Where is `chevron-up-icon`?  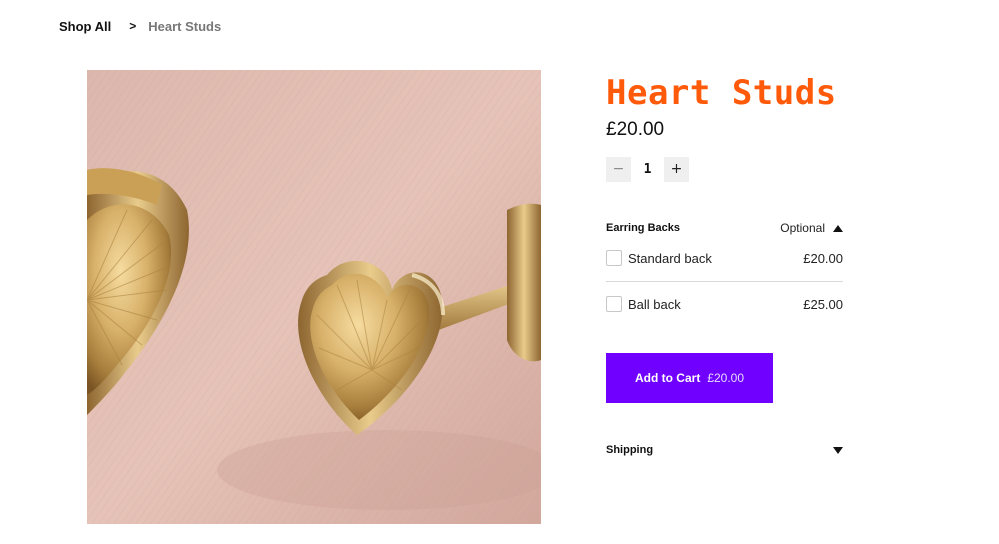 chevron-up-icon is located at coordinates (838, 228).